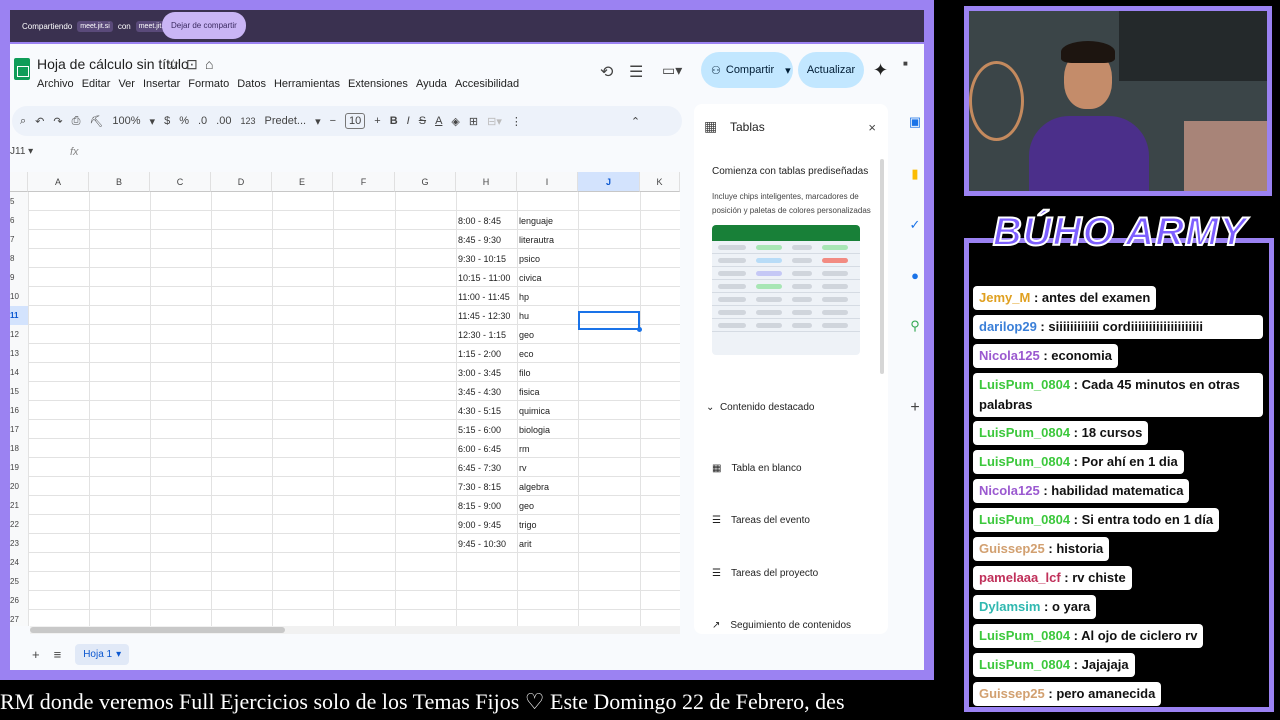 This screenshot has width=1280, height=720. I want to click on borders-icon: ⊞, so click(473, 121).